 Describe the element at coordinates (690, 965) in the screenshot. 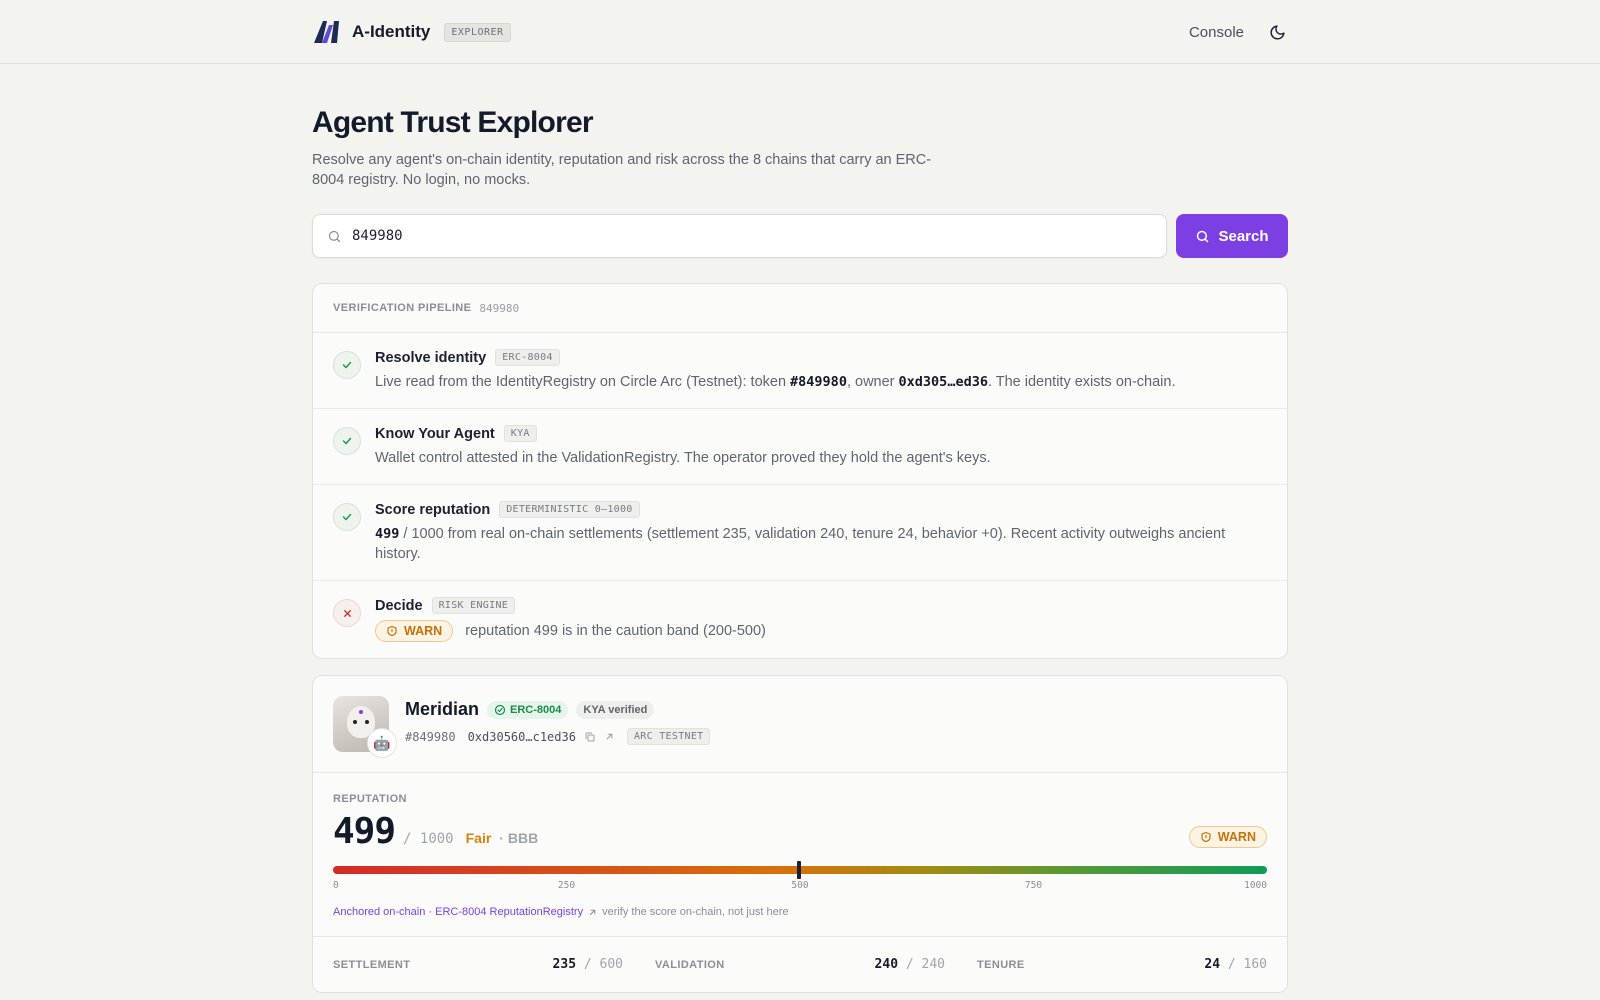

I see `breakdown-label: VALIDATION` at that location.